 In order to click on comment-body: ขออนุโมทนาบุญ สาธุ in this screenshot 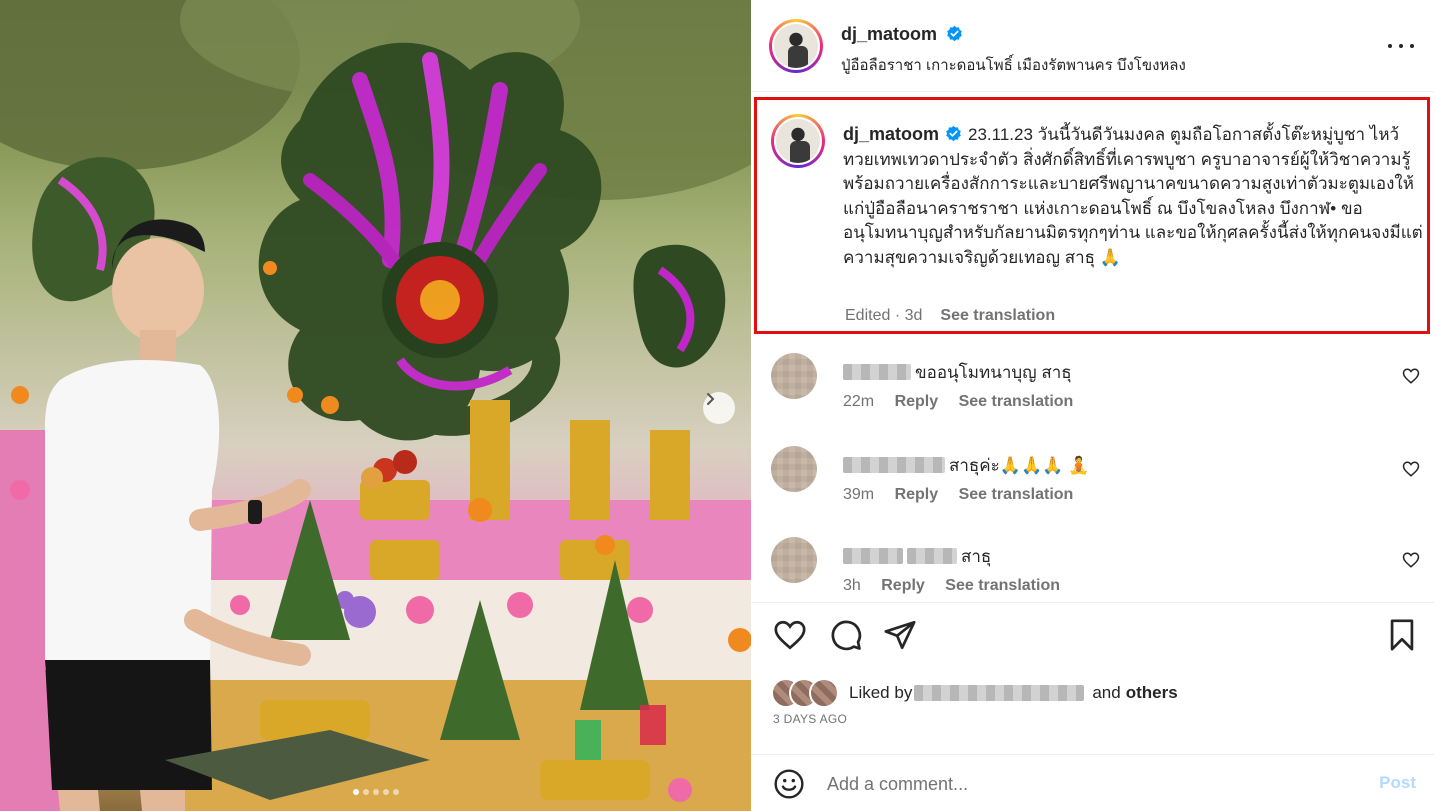, I will do `click(957, 372)`.